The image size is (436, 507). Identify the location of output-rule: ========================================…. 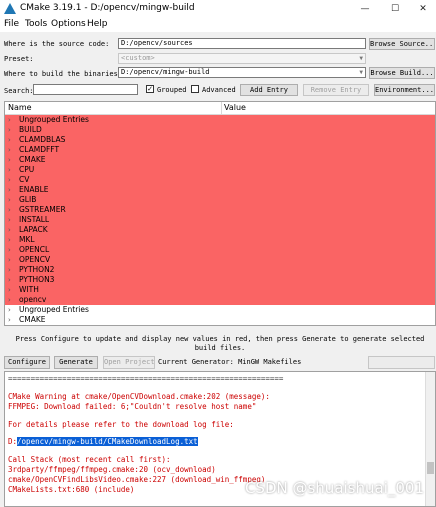
(146, 378).